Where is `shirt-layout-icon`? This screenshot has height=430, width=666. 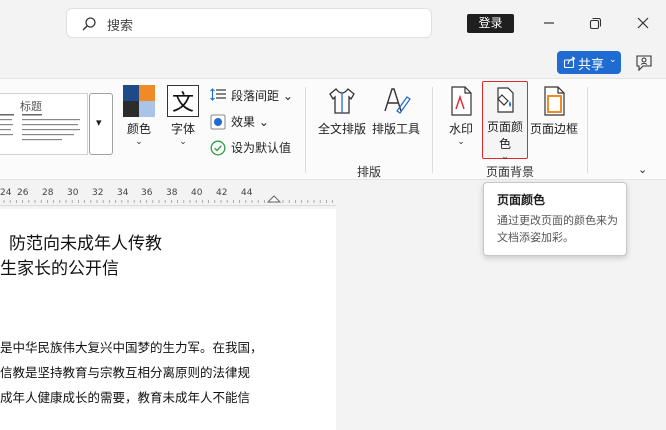
shirt-layout-icon is located at coordinates (342, 101).